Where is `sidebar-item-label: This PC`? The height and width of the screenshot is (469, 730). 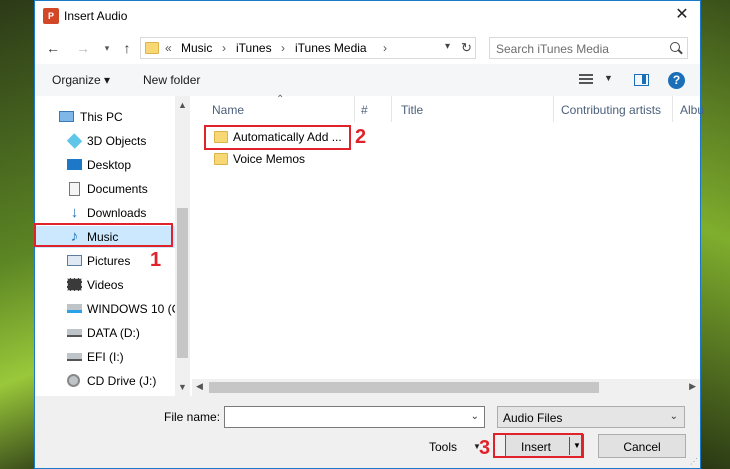
sidebar-item-label: This PC is located at coordinates (101, 117).